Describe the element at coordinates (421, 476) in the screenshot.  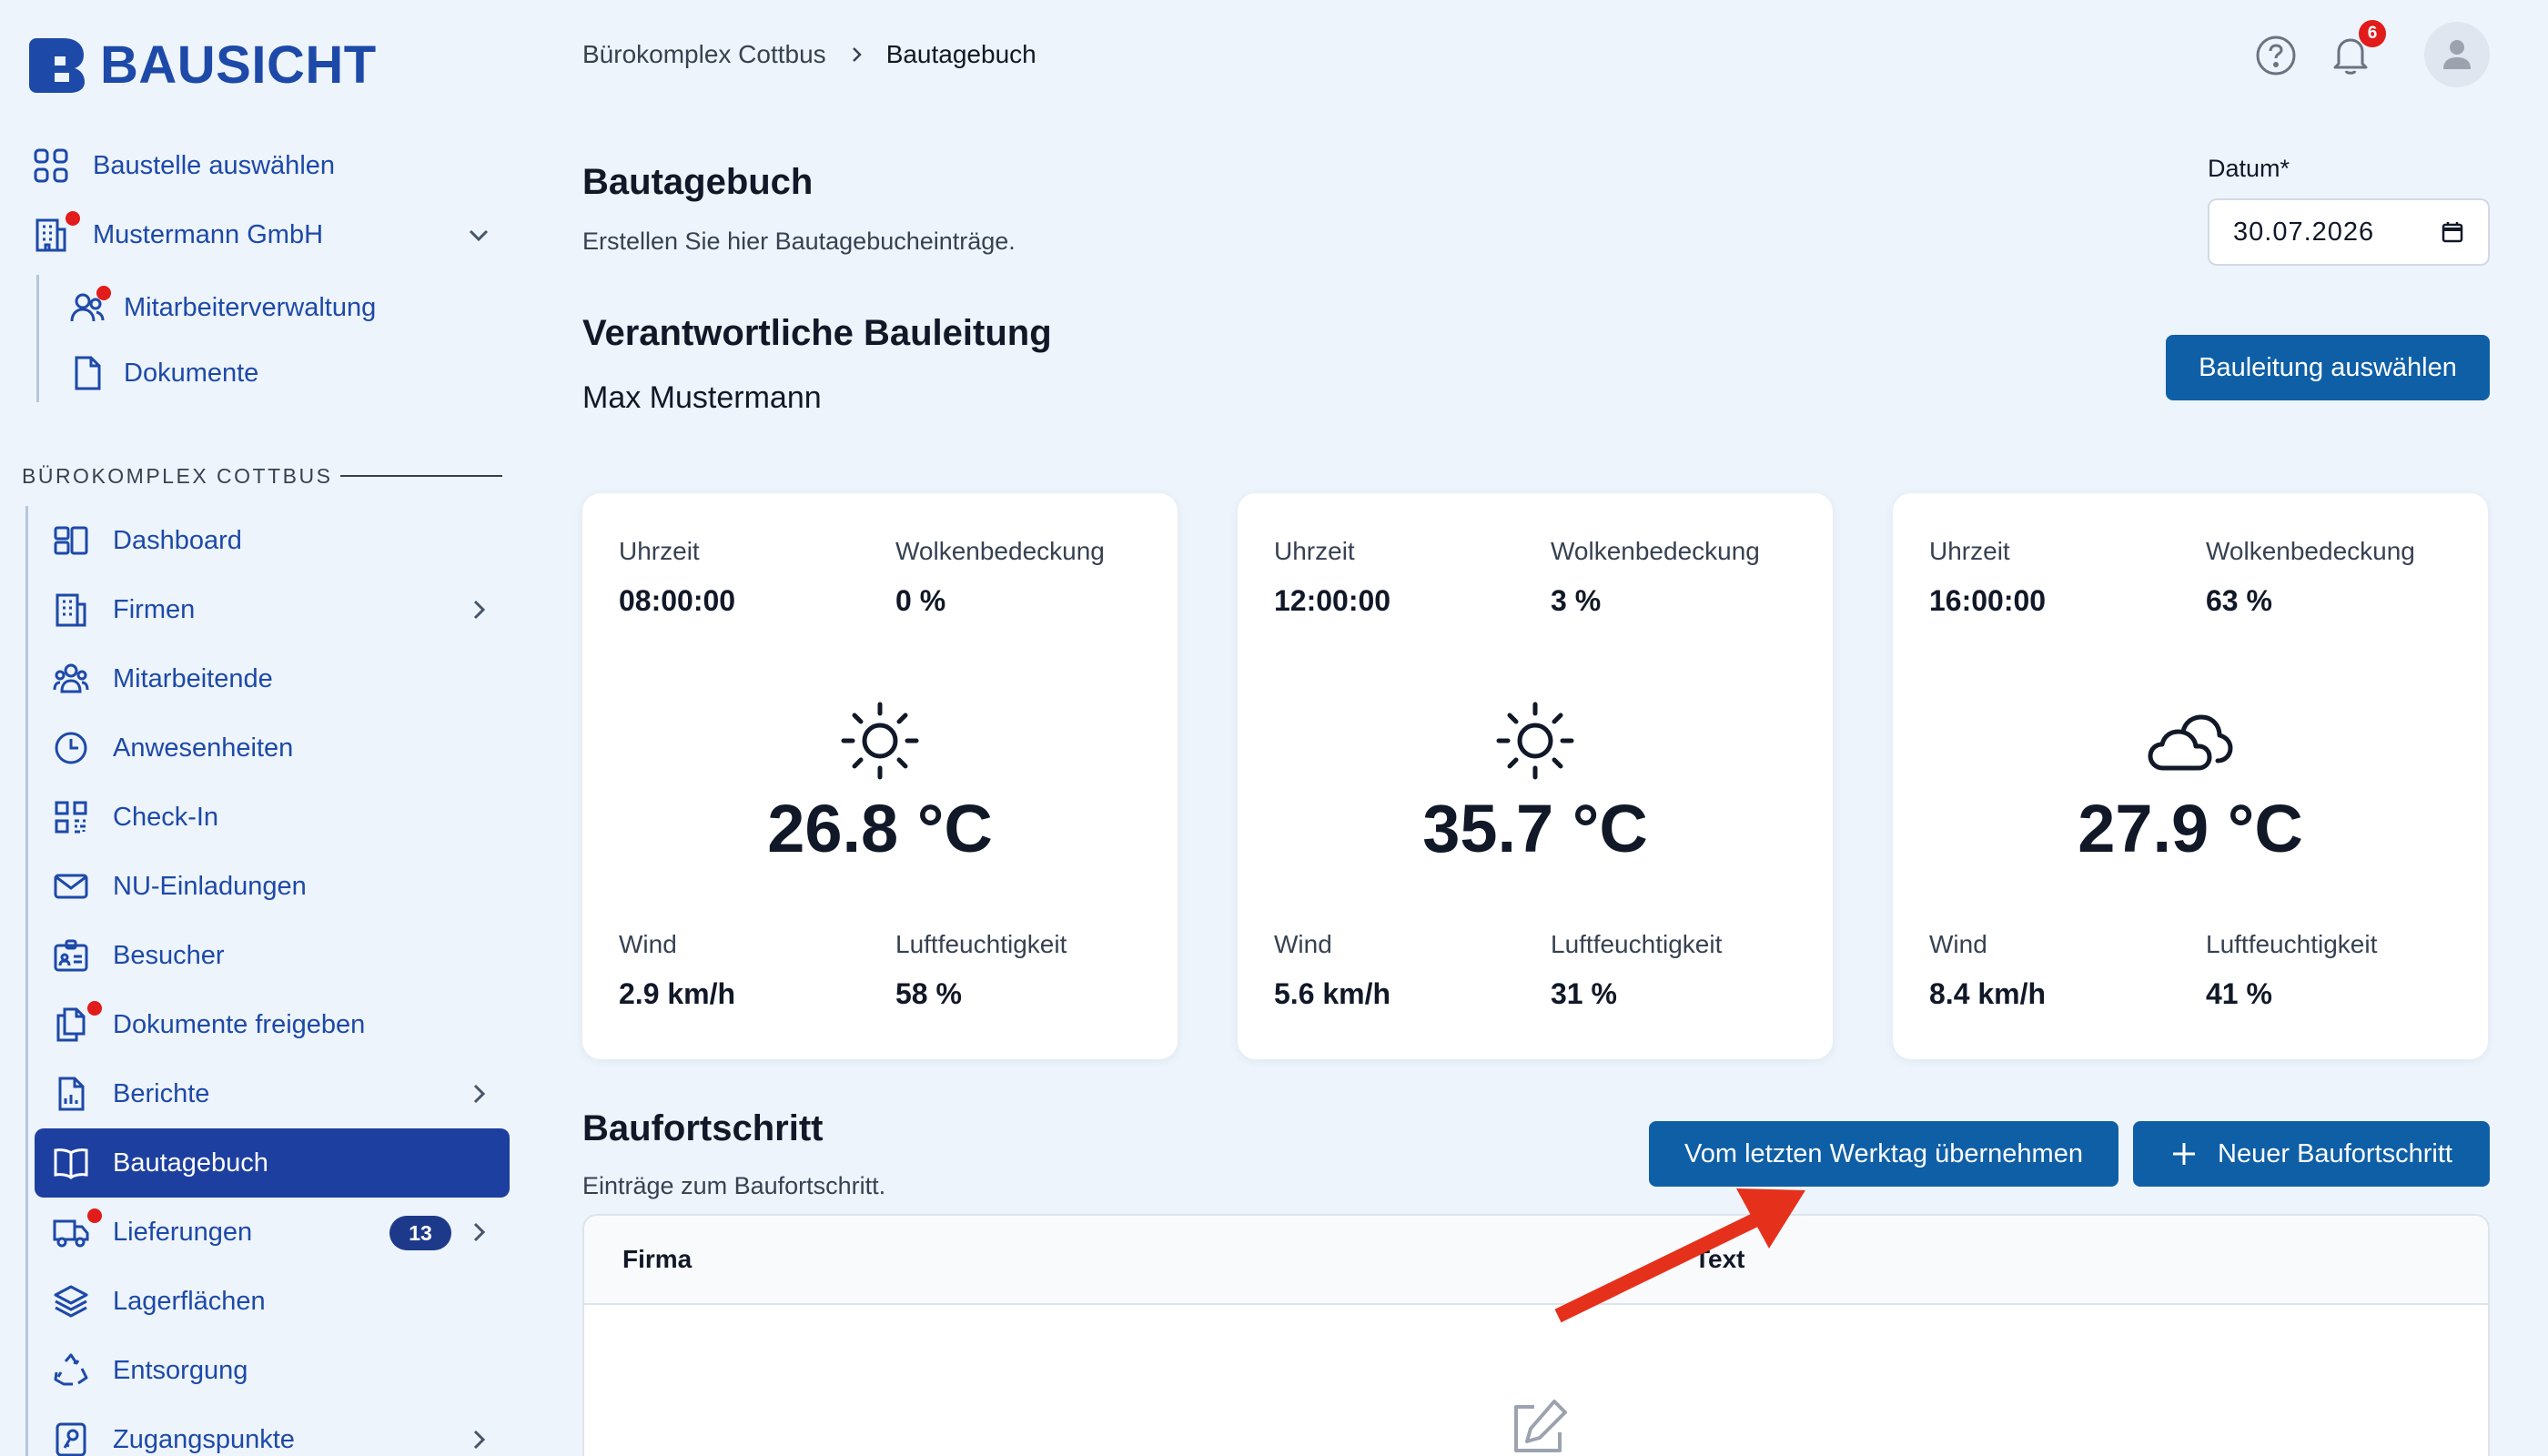
I see `section-divider` at that location.